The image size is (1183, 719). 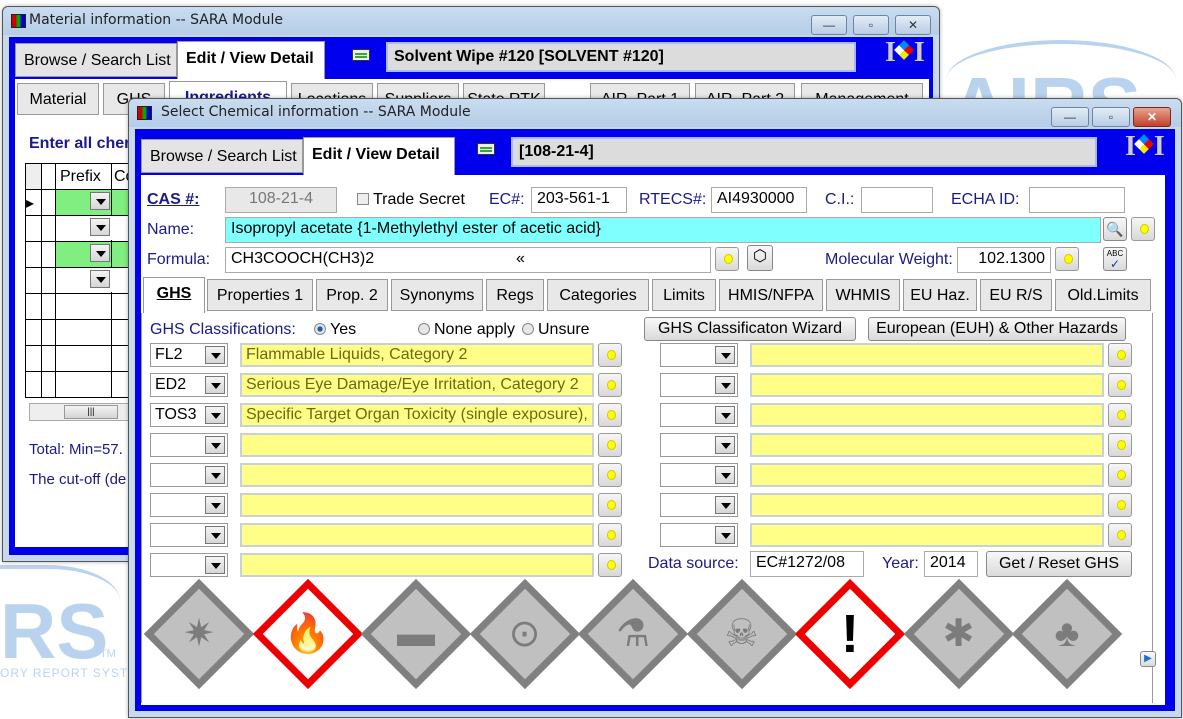 I want to click on scrollbar-thumb: |||, so click(x=91, y=412).